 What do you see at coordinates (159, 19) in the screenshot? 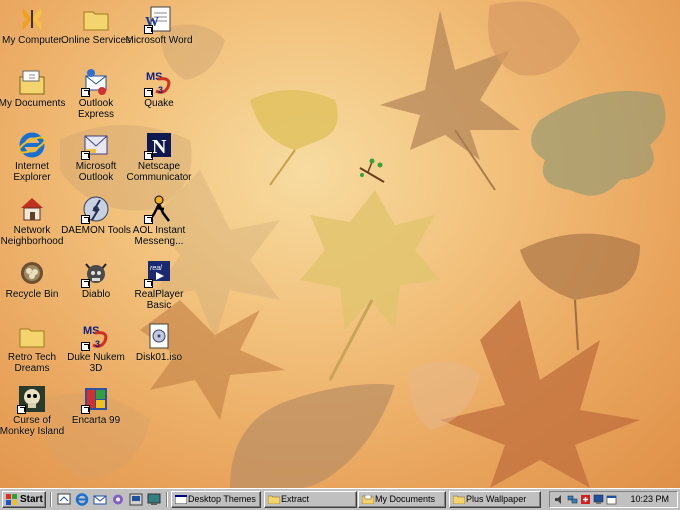
I see `word-icon: W` at bounding box center [159, 19].